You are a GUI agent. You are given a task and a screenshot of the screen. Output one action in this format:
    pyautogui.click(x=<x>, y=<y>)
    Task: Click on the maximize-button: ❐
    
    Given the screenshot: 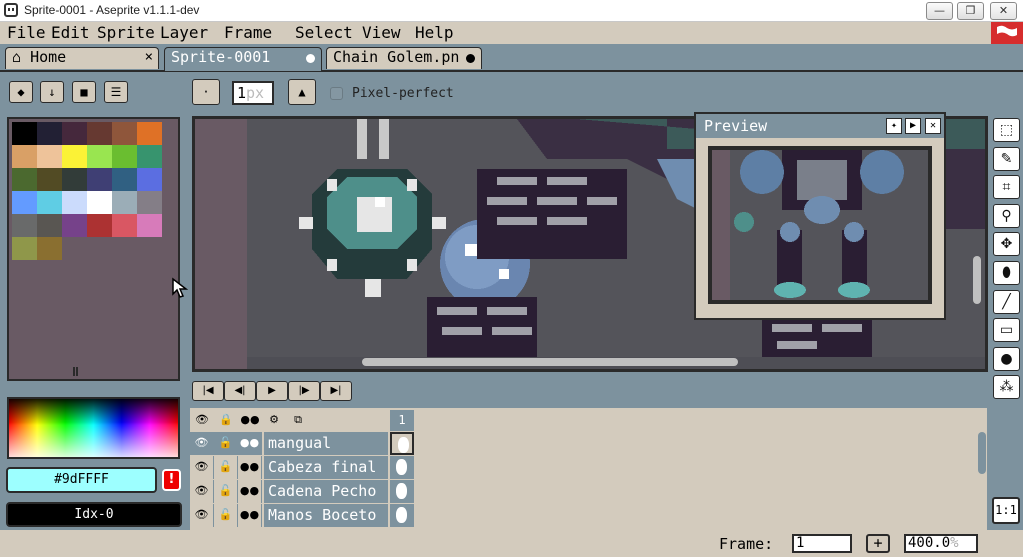 What is the action you would take?
    pyautogui.click(x=970, y=11)
    